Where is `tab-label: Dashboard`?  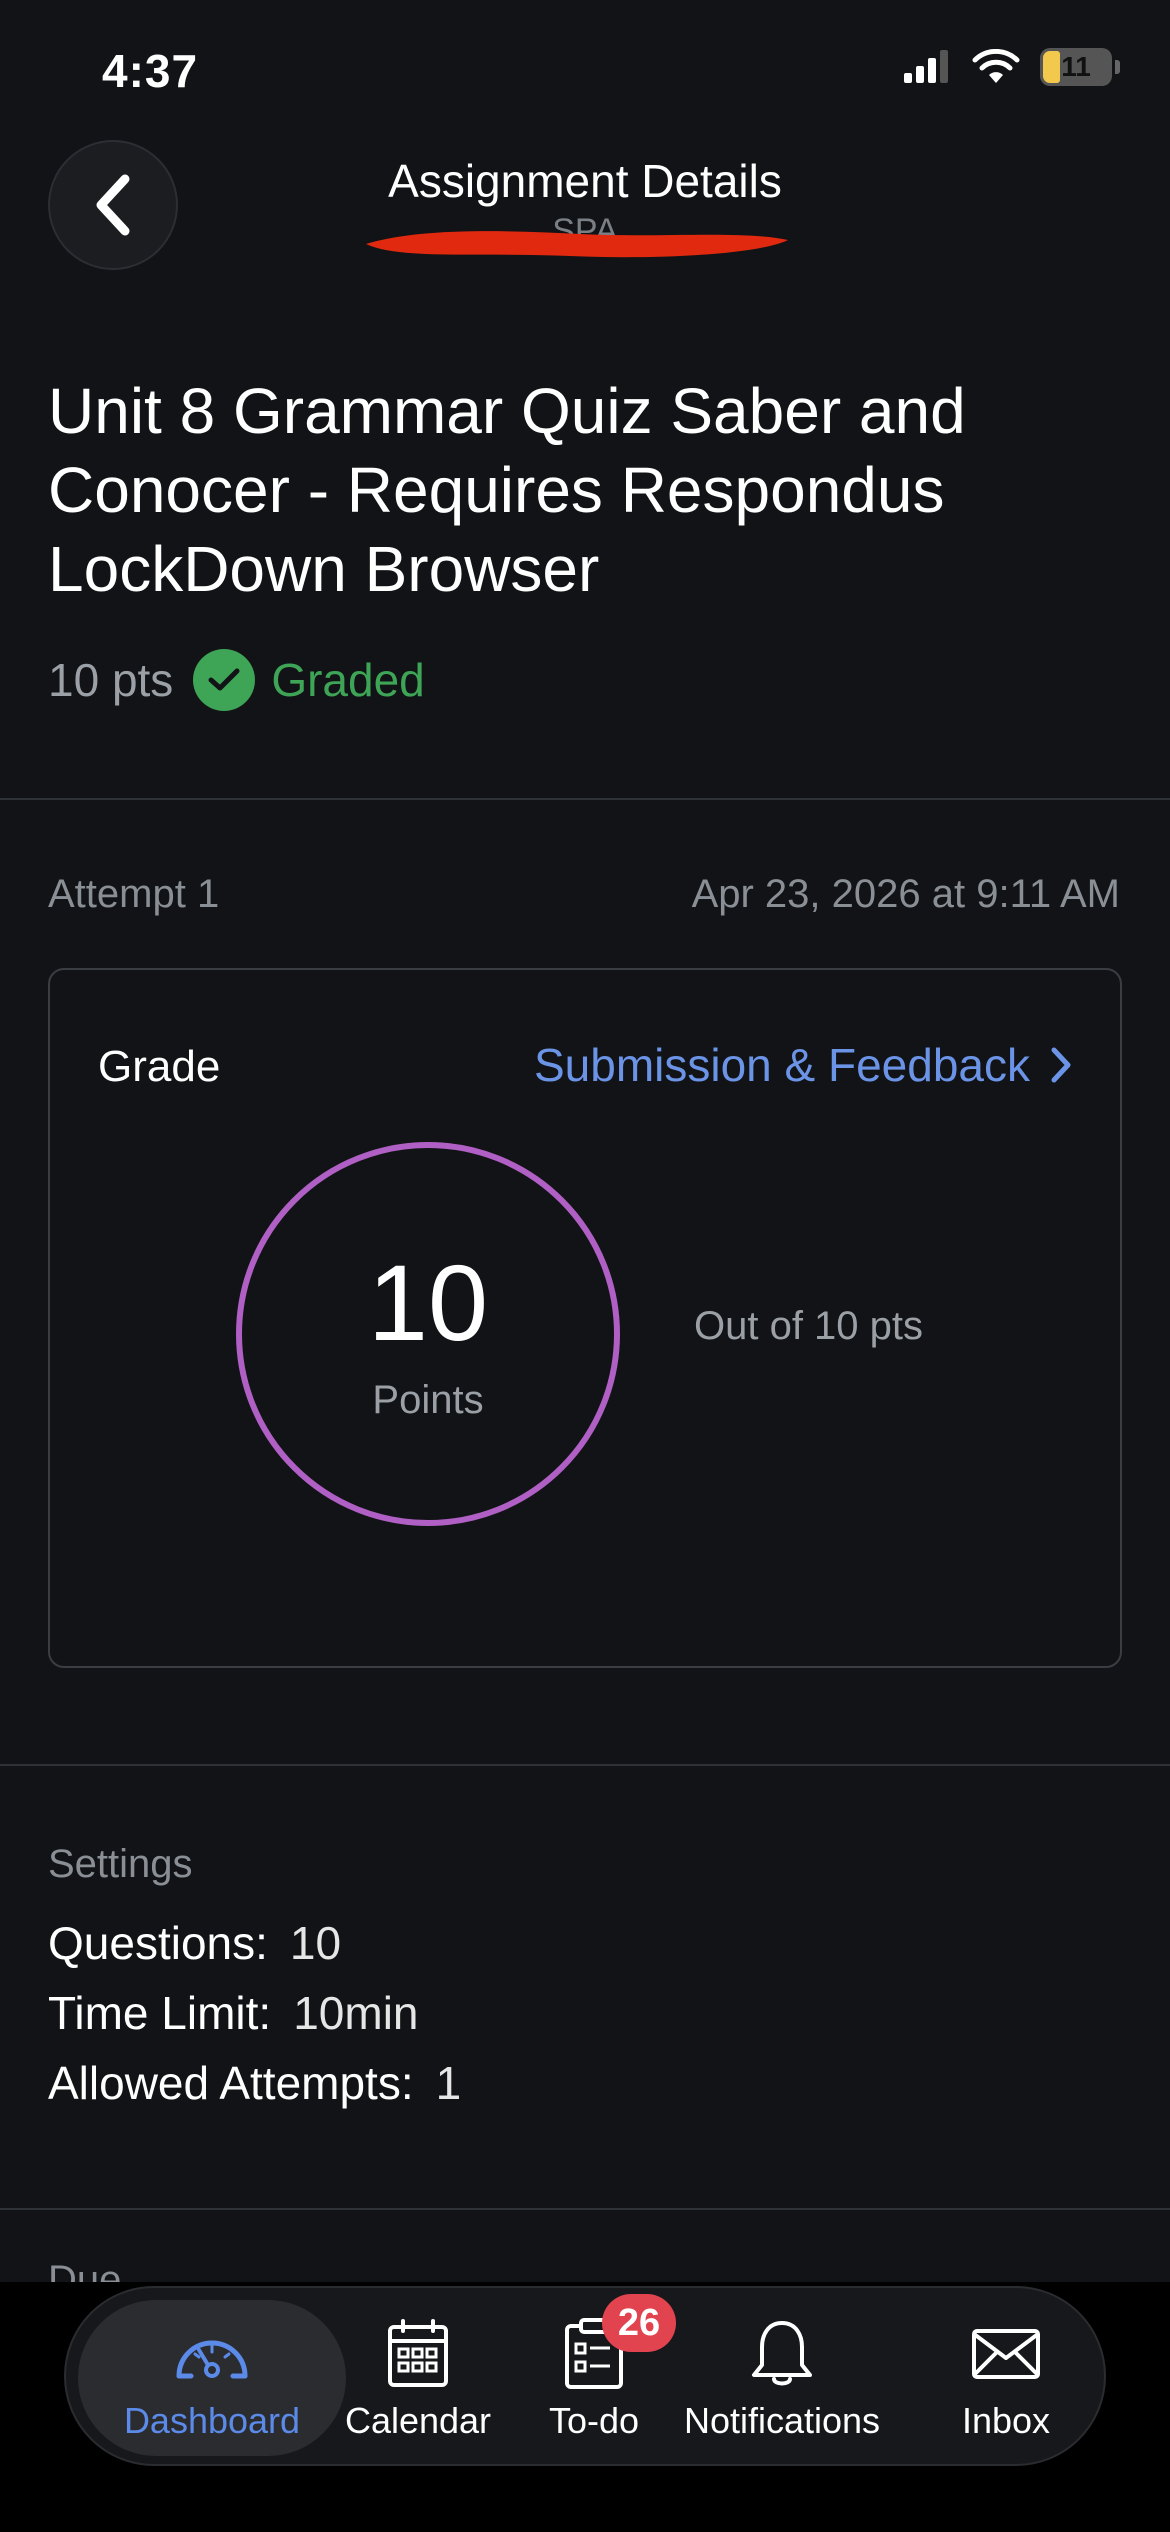
tab-label: Dashboard is located at coordinates (212, 2420).